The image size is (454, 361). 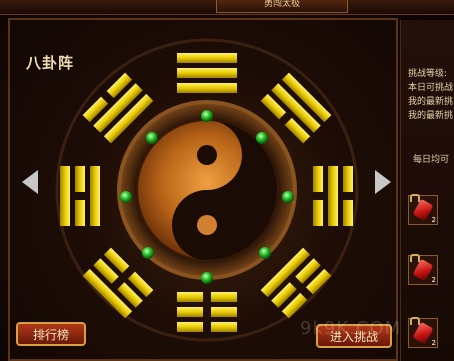 What do you see at coordinates (333, 196) in the screenshot?
I see `trigram-right` at bounding box center [333, 196].